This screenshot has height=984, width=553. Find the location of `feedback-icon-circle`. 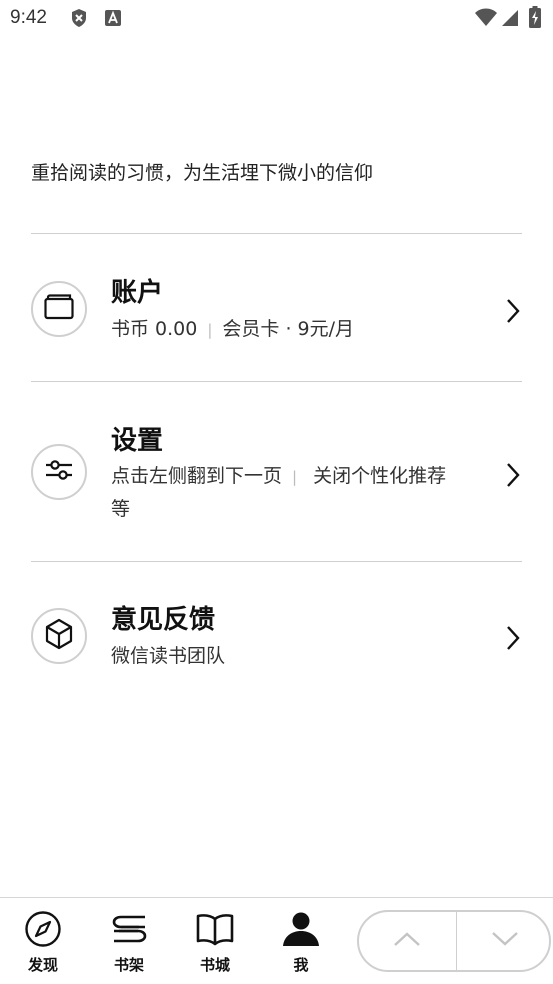

feedback-icon-circle is located at coordinates (59, 636).